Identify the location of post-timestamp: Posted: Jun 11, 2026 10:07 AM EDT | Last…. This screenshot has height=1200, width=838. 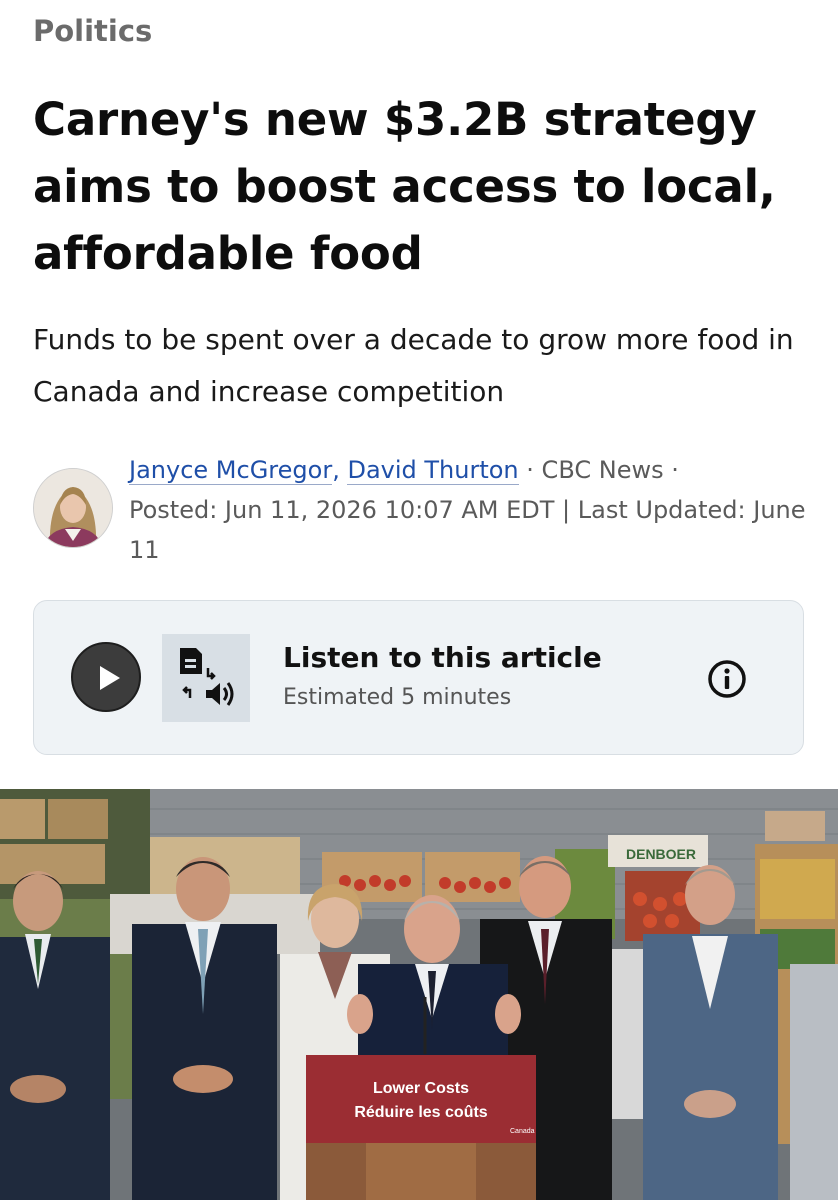
(467, 530).